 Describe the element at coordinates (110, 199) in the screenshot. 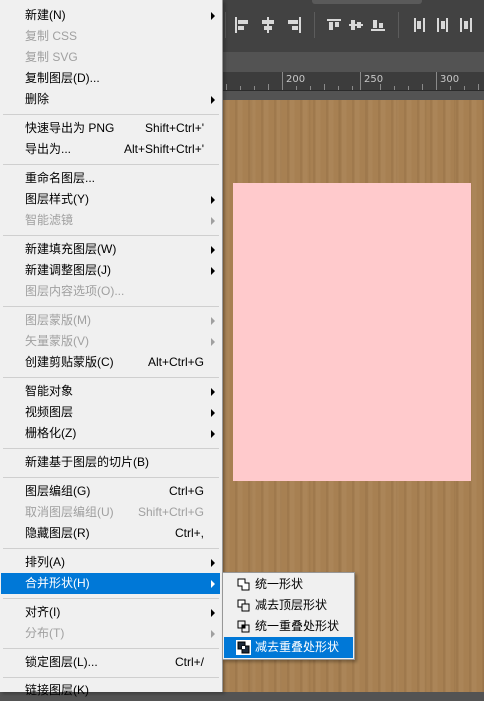

I see `menu-item-layer-style: 图层样式(Y)` at that location.